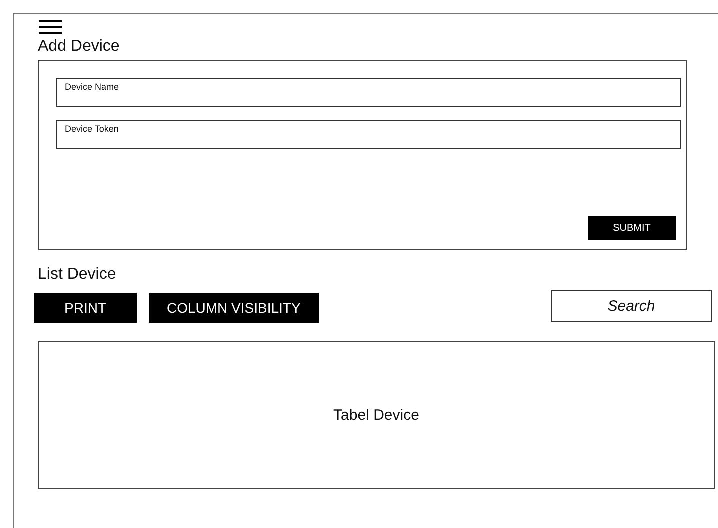 This screenshot has height=528, width=718. I want to click on input-field: Device Token, so click(368, 134).